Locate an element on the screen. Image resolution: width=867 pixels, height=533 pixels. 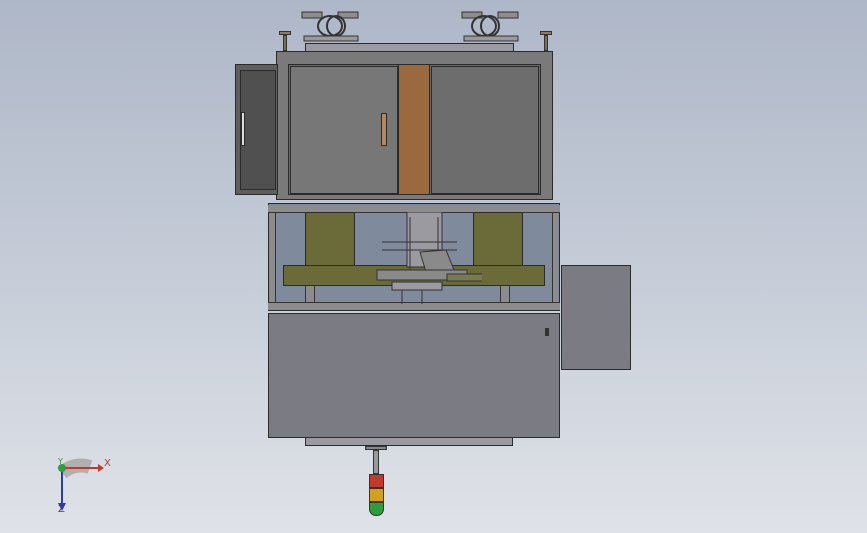
top-pin-right-stem is located at coordinates (546, 43).